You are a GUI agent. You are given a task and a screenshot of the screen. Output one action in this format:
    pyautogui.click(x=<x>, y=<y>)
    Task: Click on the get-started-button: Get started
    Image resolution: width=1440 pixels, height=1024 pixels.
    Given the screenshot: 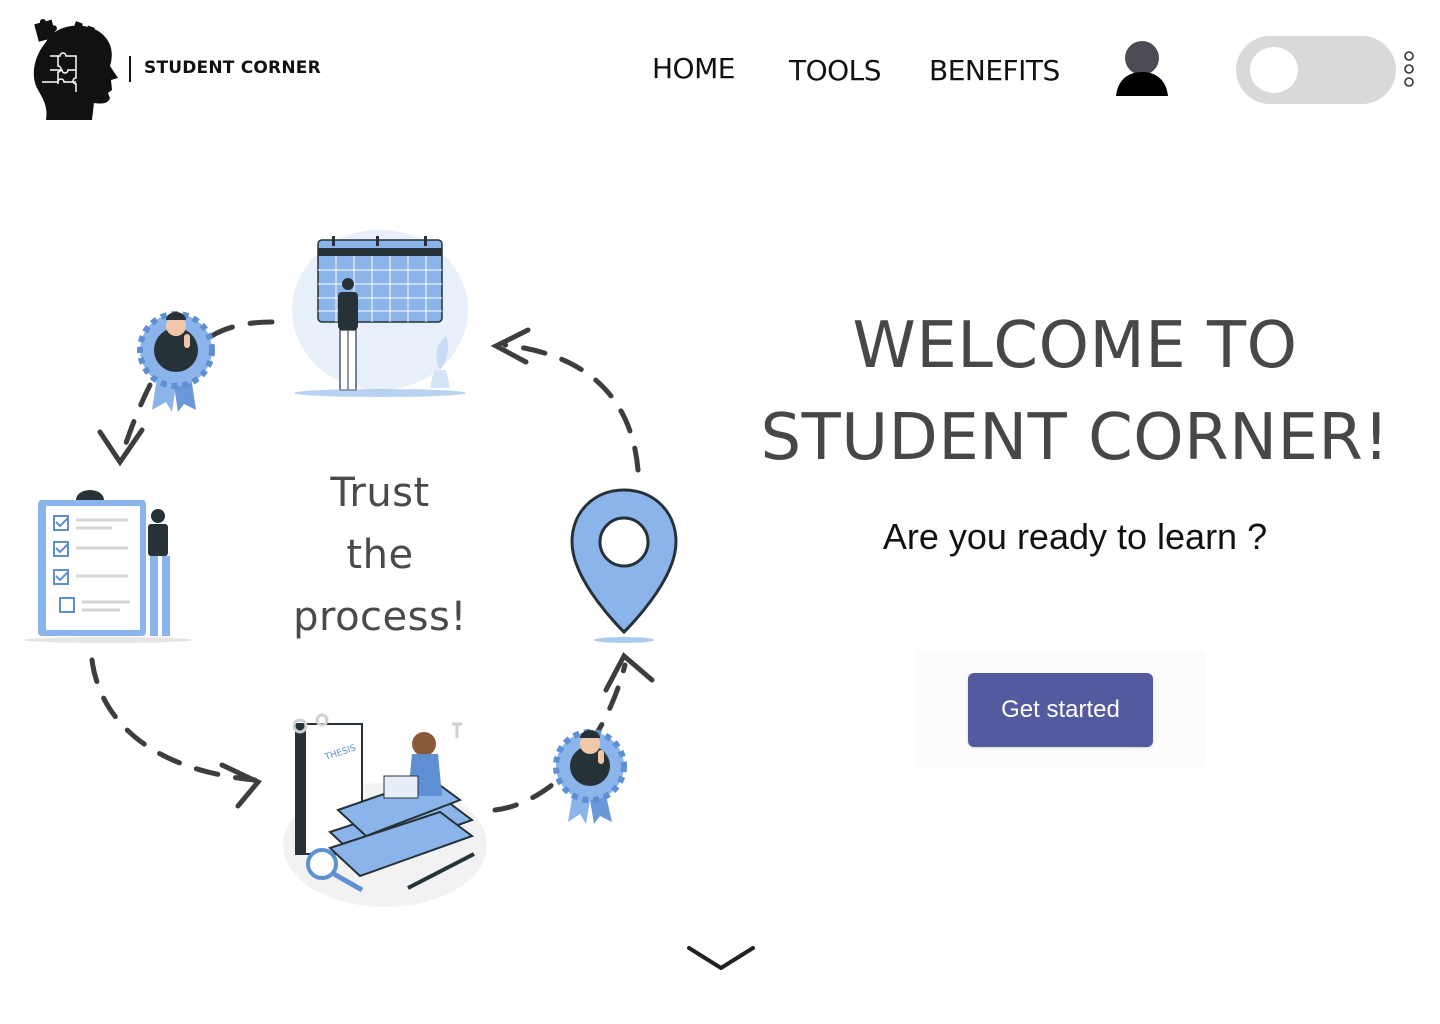 What is the action you would take?
    pyautogui.click(x=1060, y=710)
    